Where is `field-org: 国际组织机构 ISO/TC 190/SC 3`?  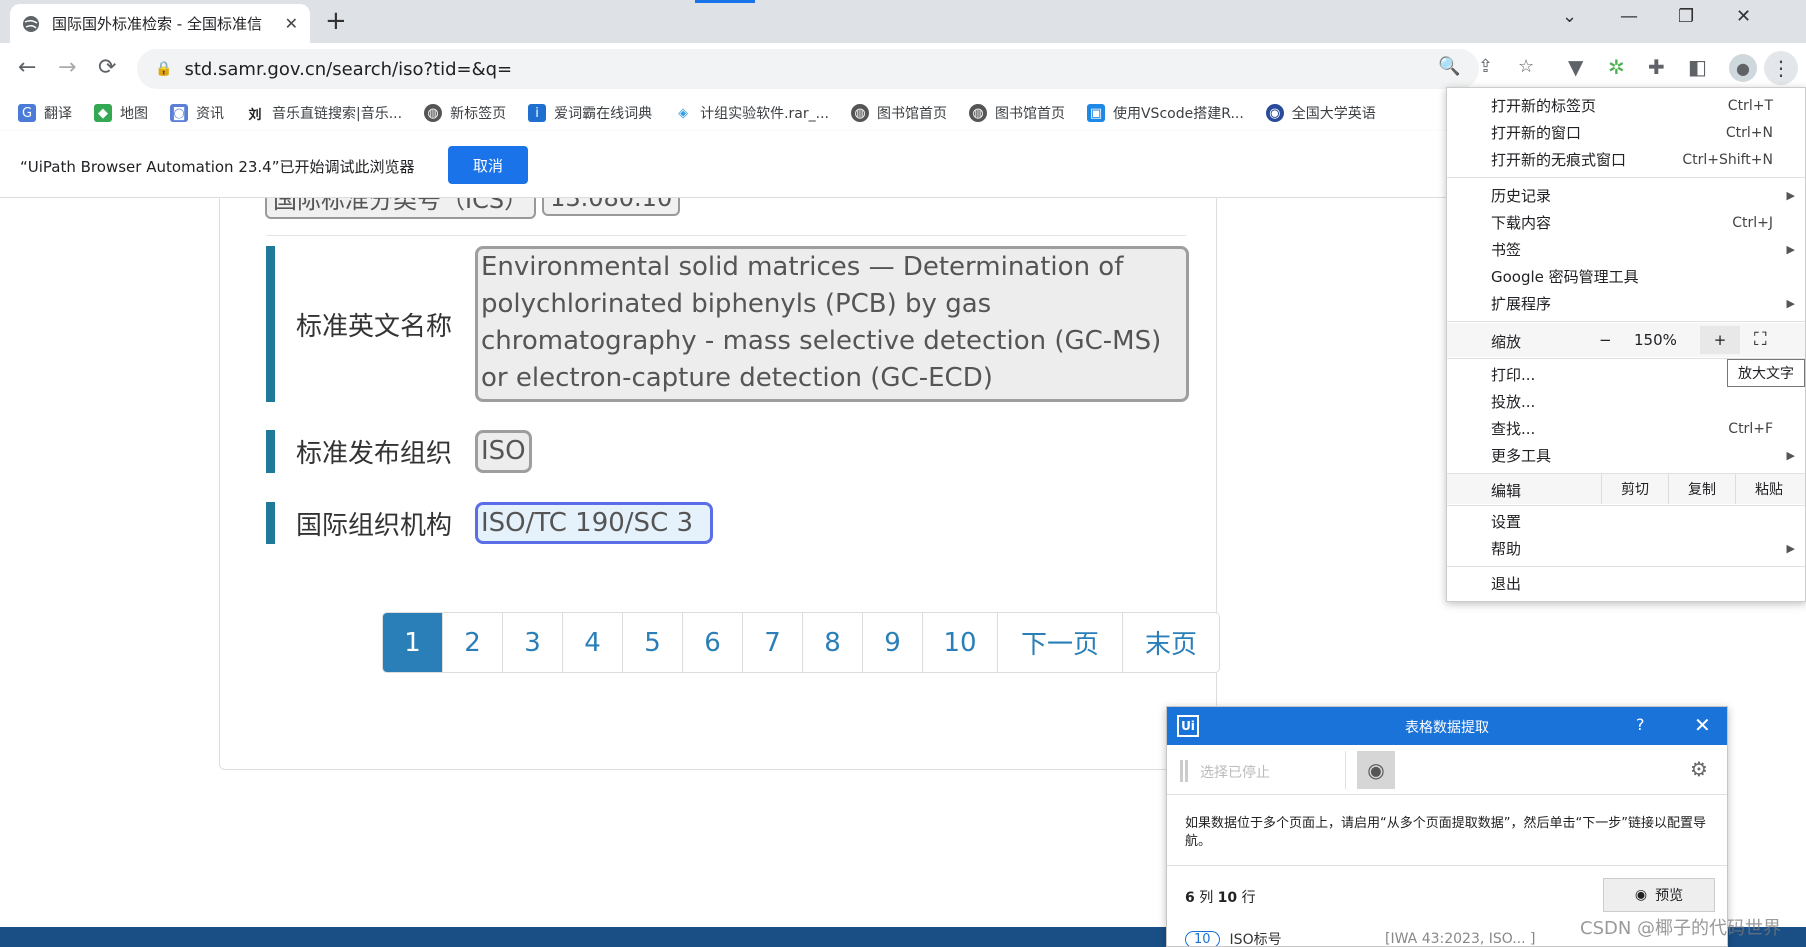
field-org: 国际组织机构 ISO/TC 190/SC 3 is located at coordinates (489, 523).